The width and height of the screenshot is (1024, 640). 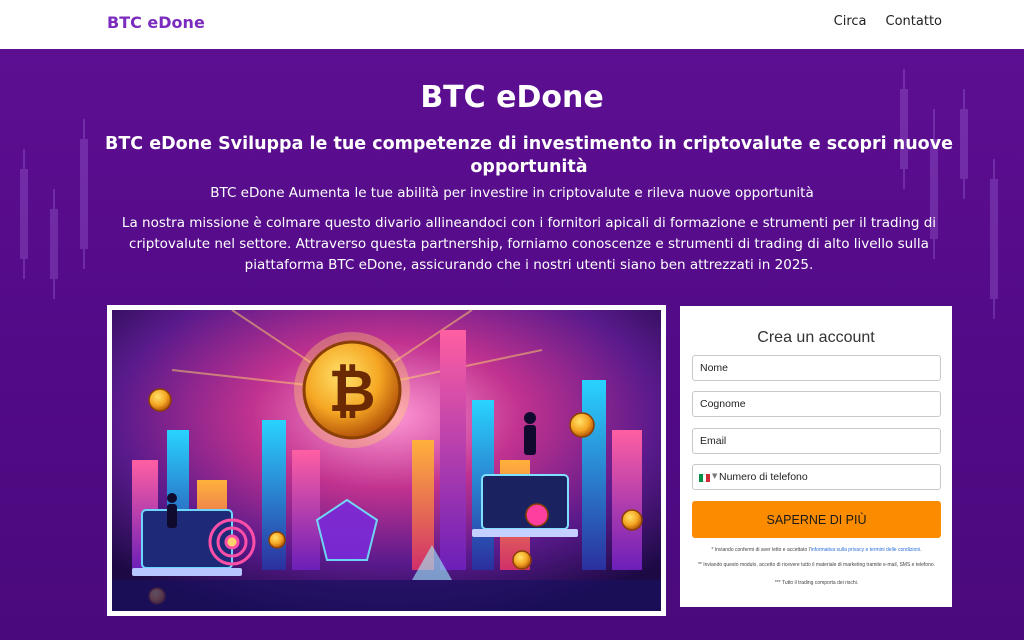 What do you see at coordinates (512, 97) in the screenshot?
I see `hero-title: BTC eDone` at bounding box center [512, 97].